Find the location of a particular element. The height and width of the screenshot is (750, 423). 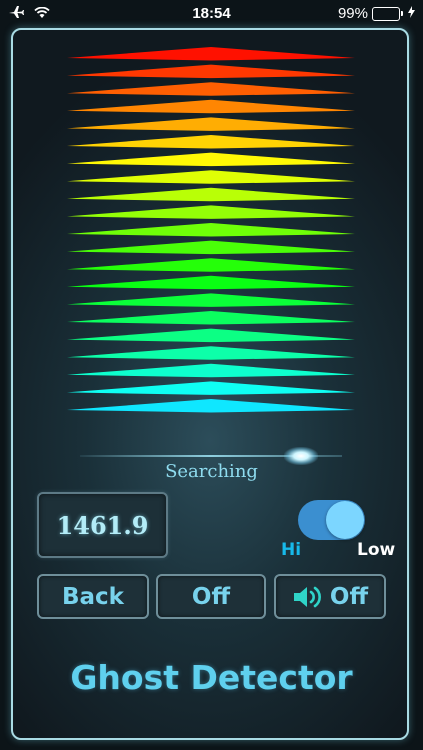

sound-button: Off is located at coordinates (330, 596).